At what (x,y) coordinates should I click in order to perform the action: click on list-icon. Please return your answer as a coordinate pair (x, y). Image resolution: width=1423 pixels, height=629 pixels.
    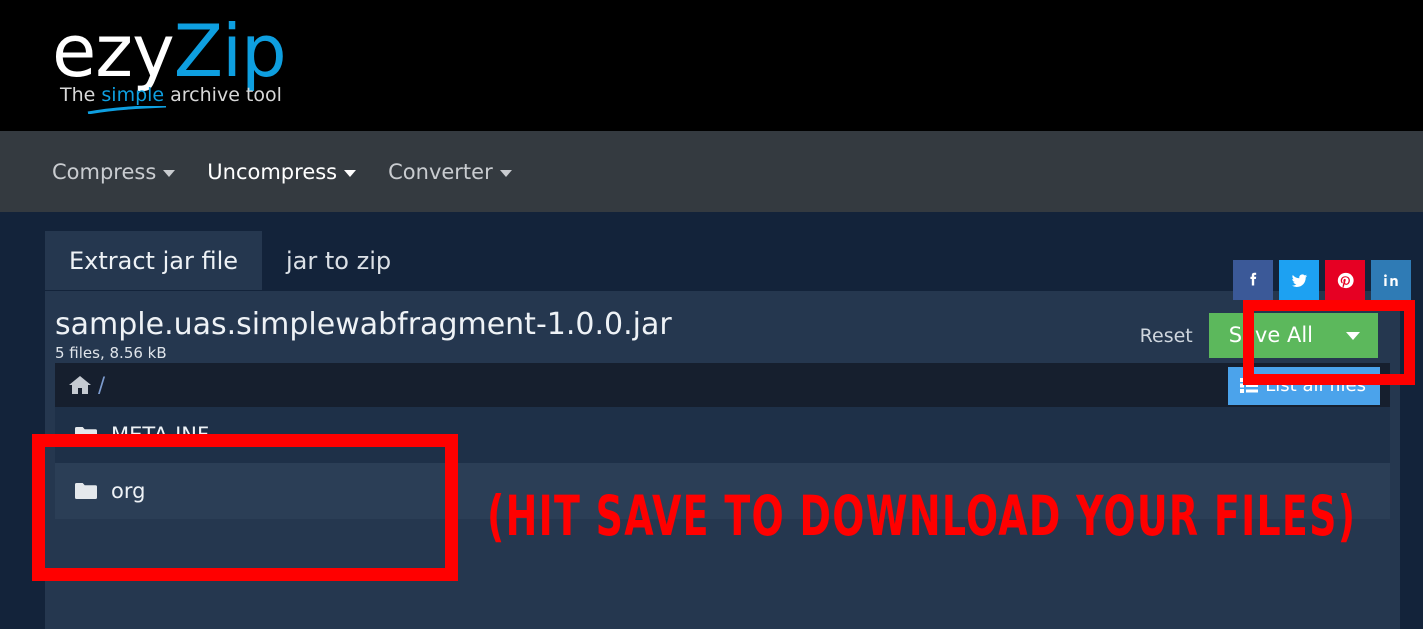
    Looking at the image, I should click on (1249, 385).